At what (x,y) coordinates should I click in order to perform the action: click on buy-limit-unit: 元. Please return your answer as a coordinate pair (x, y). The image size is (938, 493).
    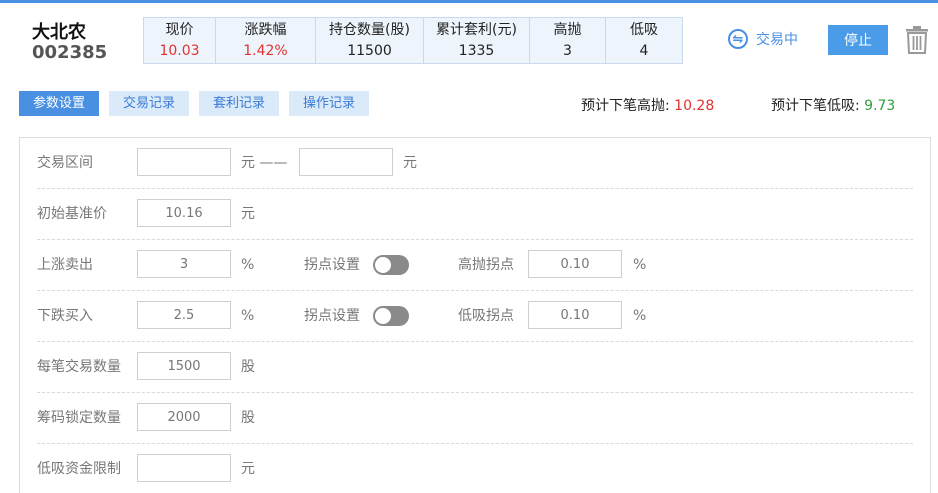
    Looking at the image, I should click on (248, 469).